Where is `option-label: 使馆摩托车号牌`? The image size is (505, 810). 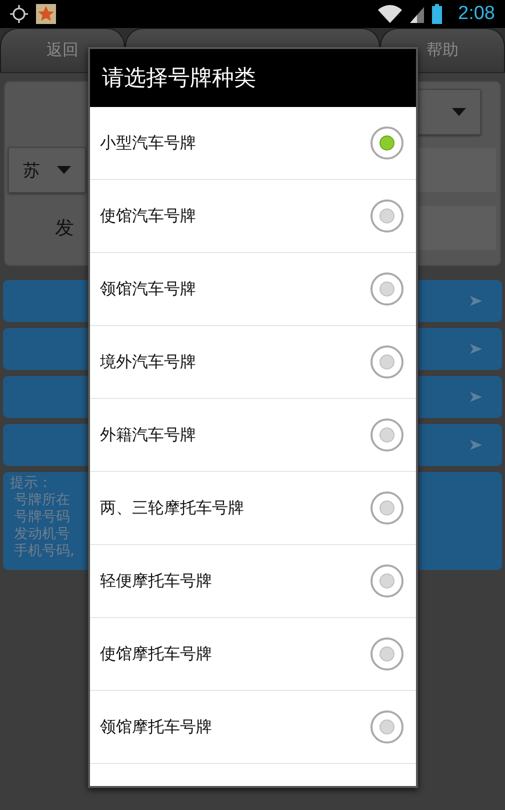 option-label: 使馆摩托车号牌 is located at coordinates (156, 654).